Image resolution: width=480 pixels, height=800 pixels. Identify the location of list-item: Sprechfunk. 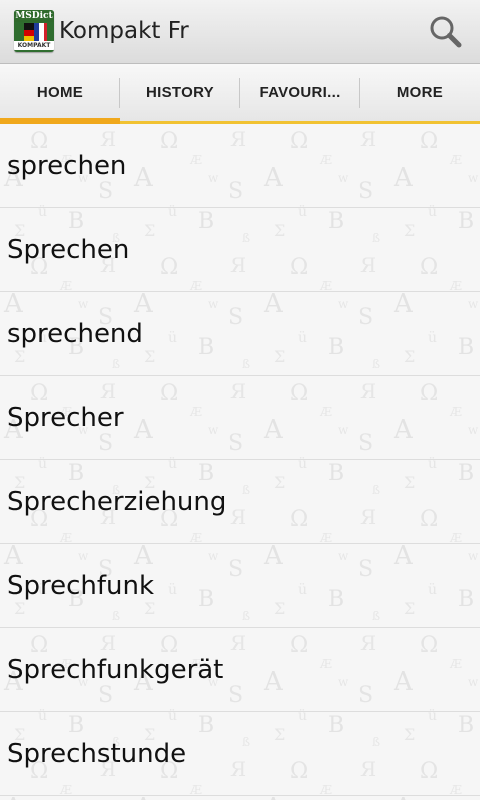
(240, 586).